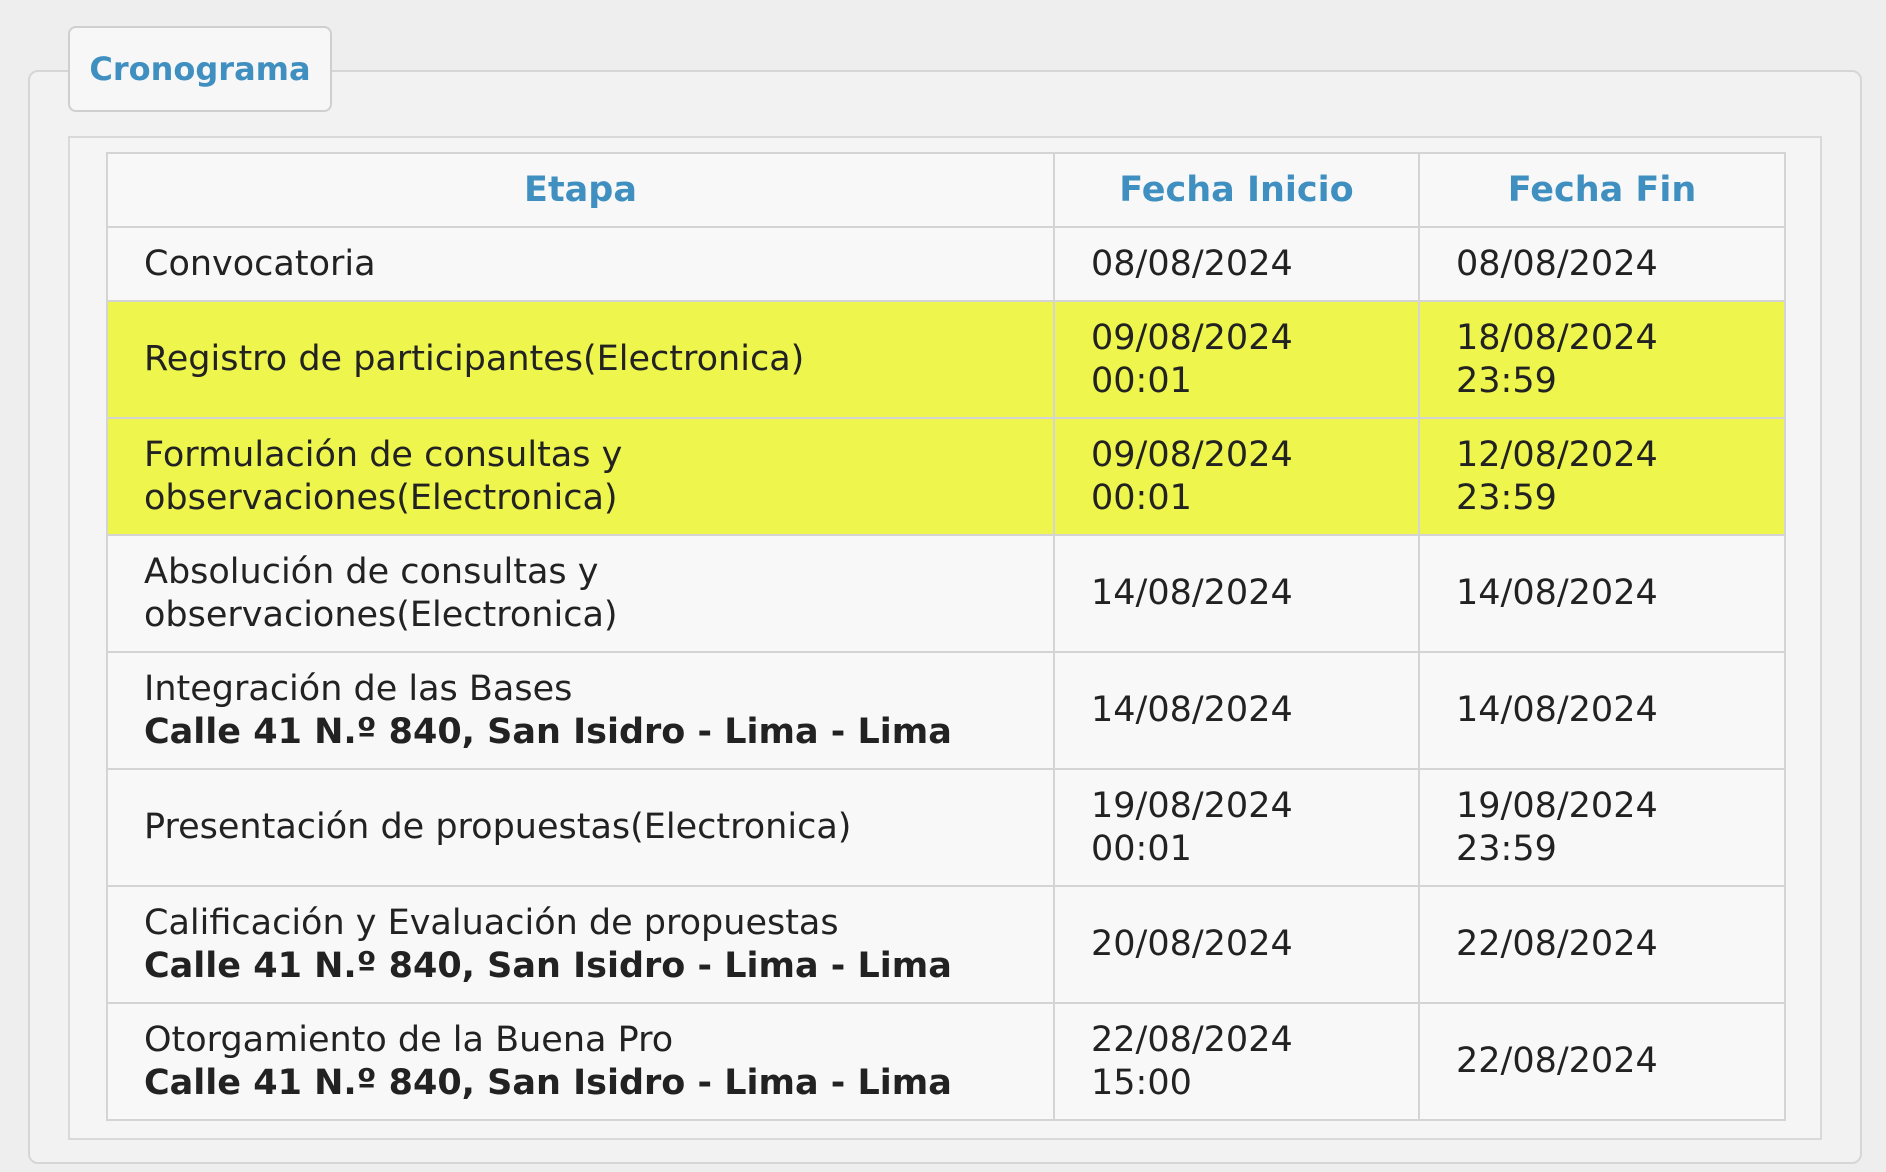 The width and height of the screenshot is (1886, 1172). What do you see at coordinates (498, 827) in the screenshot?
I see `stage-name: Presentación de propuestas(Electronica)` at bounding box center [498, 827].